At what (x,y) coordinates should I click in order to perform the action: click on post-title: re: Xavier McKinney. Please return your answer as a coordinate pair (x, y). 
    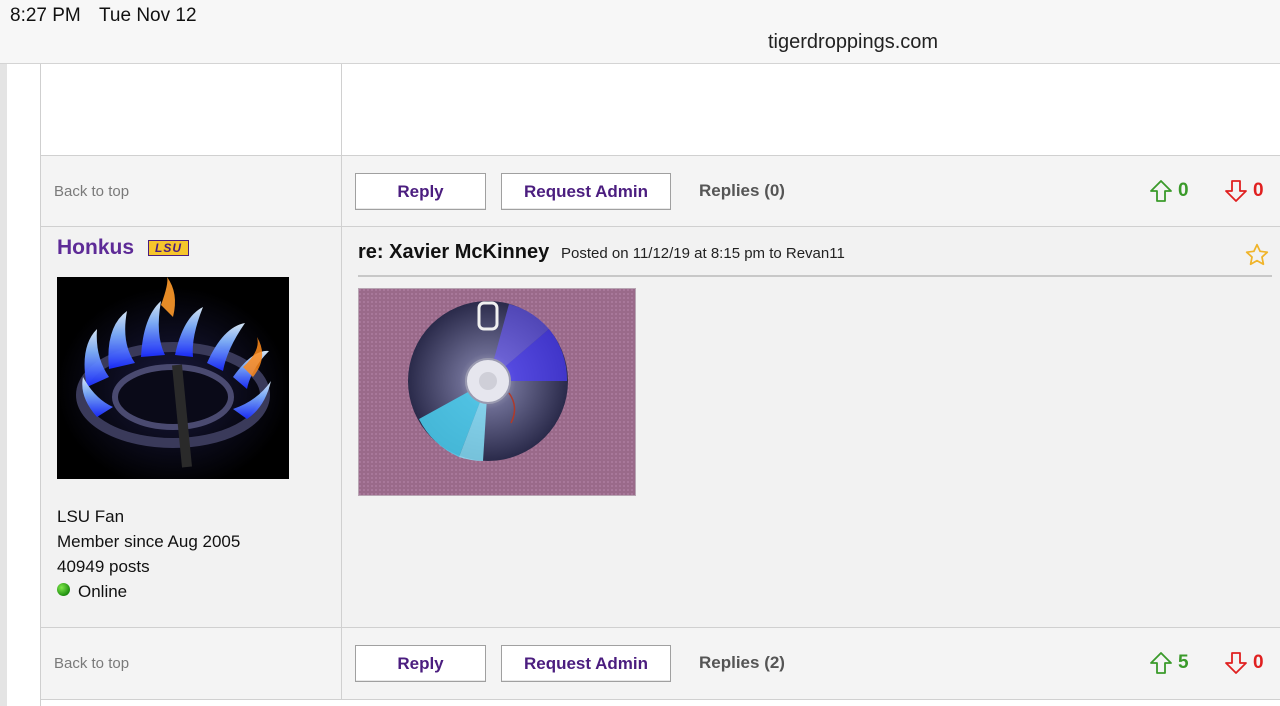
    Looking at the image, I should click on (454, 252).